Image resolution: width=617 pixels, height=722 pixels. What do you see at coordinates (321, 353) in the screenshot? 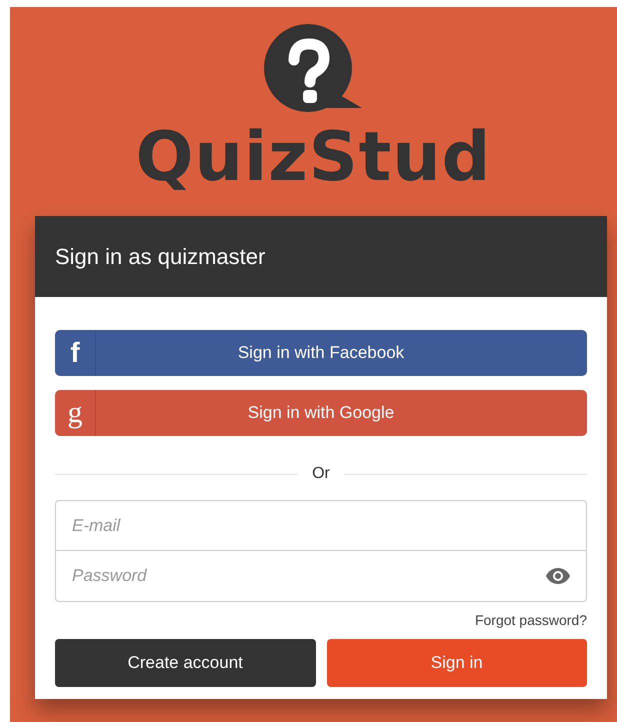
I see `facebook-button: f Sign in with Facebook` at bounding box center [321, 353].